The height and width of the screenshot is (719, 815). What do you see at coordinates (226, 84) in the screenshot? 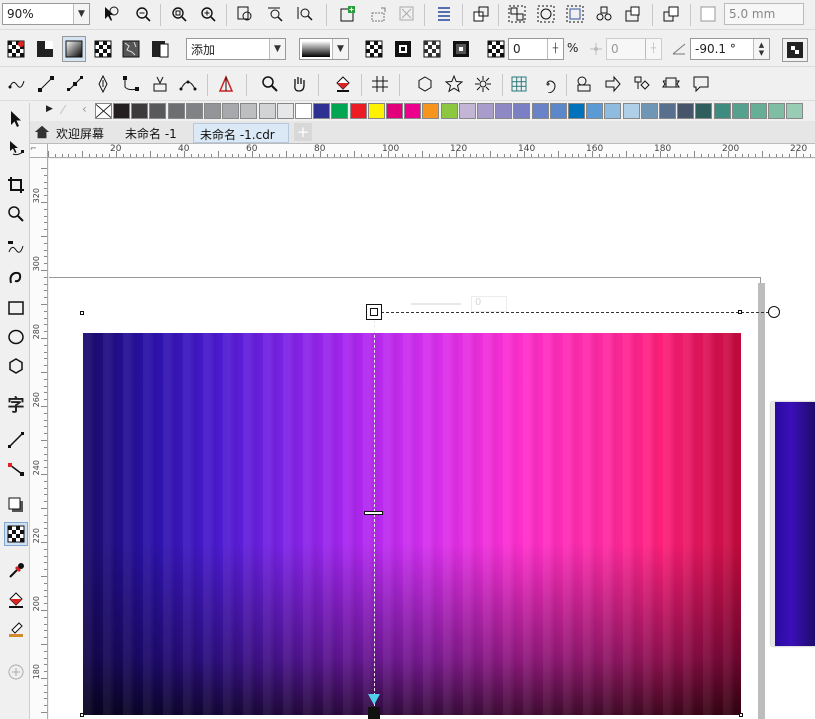
I see `smart-drawing-icon` at bounding box center [226, 84].